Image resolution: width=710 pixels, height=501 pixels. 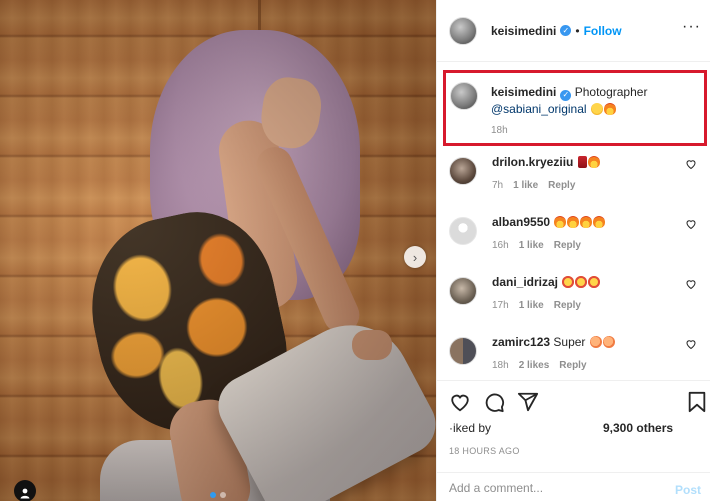 I want to click on comment-text: zamirc123 Super, so click(x=582, y=342).